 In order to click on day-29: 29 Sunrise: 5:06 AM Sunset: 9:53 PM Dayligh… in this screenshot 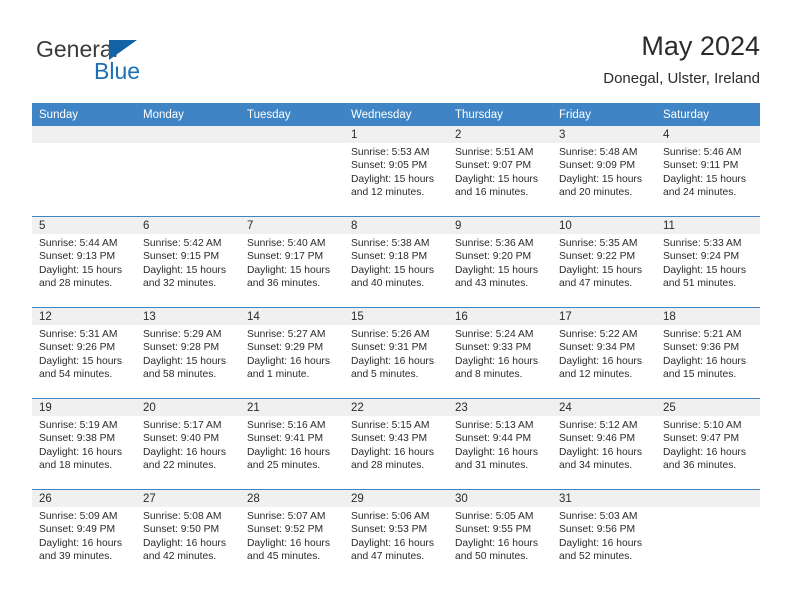, I will do `click(396, 535)`.